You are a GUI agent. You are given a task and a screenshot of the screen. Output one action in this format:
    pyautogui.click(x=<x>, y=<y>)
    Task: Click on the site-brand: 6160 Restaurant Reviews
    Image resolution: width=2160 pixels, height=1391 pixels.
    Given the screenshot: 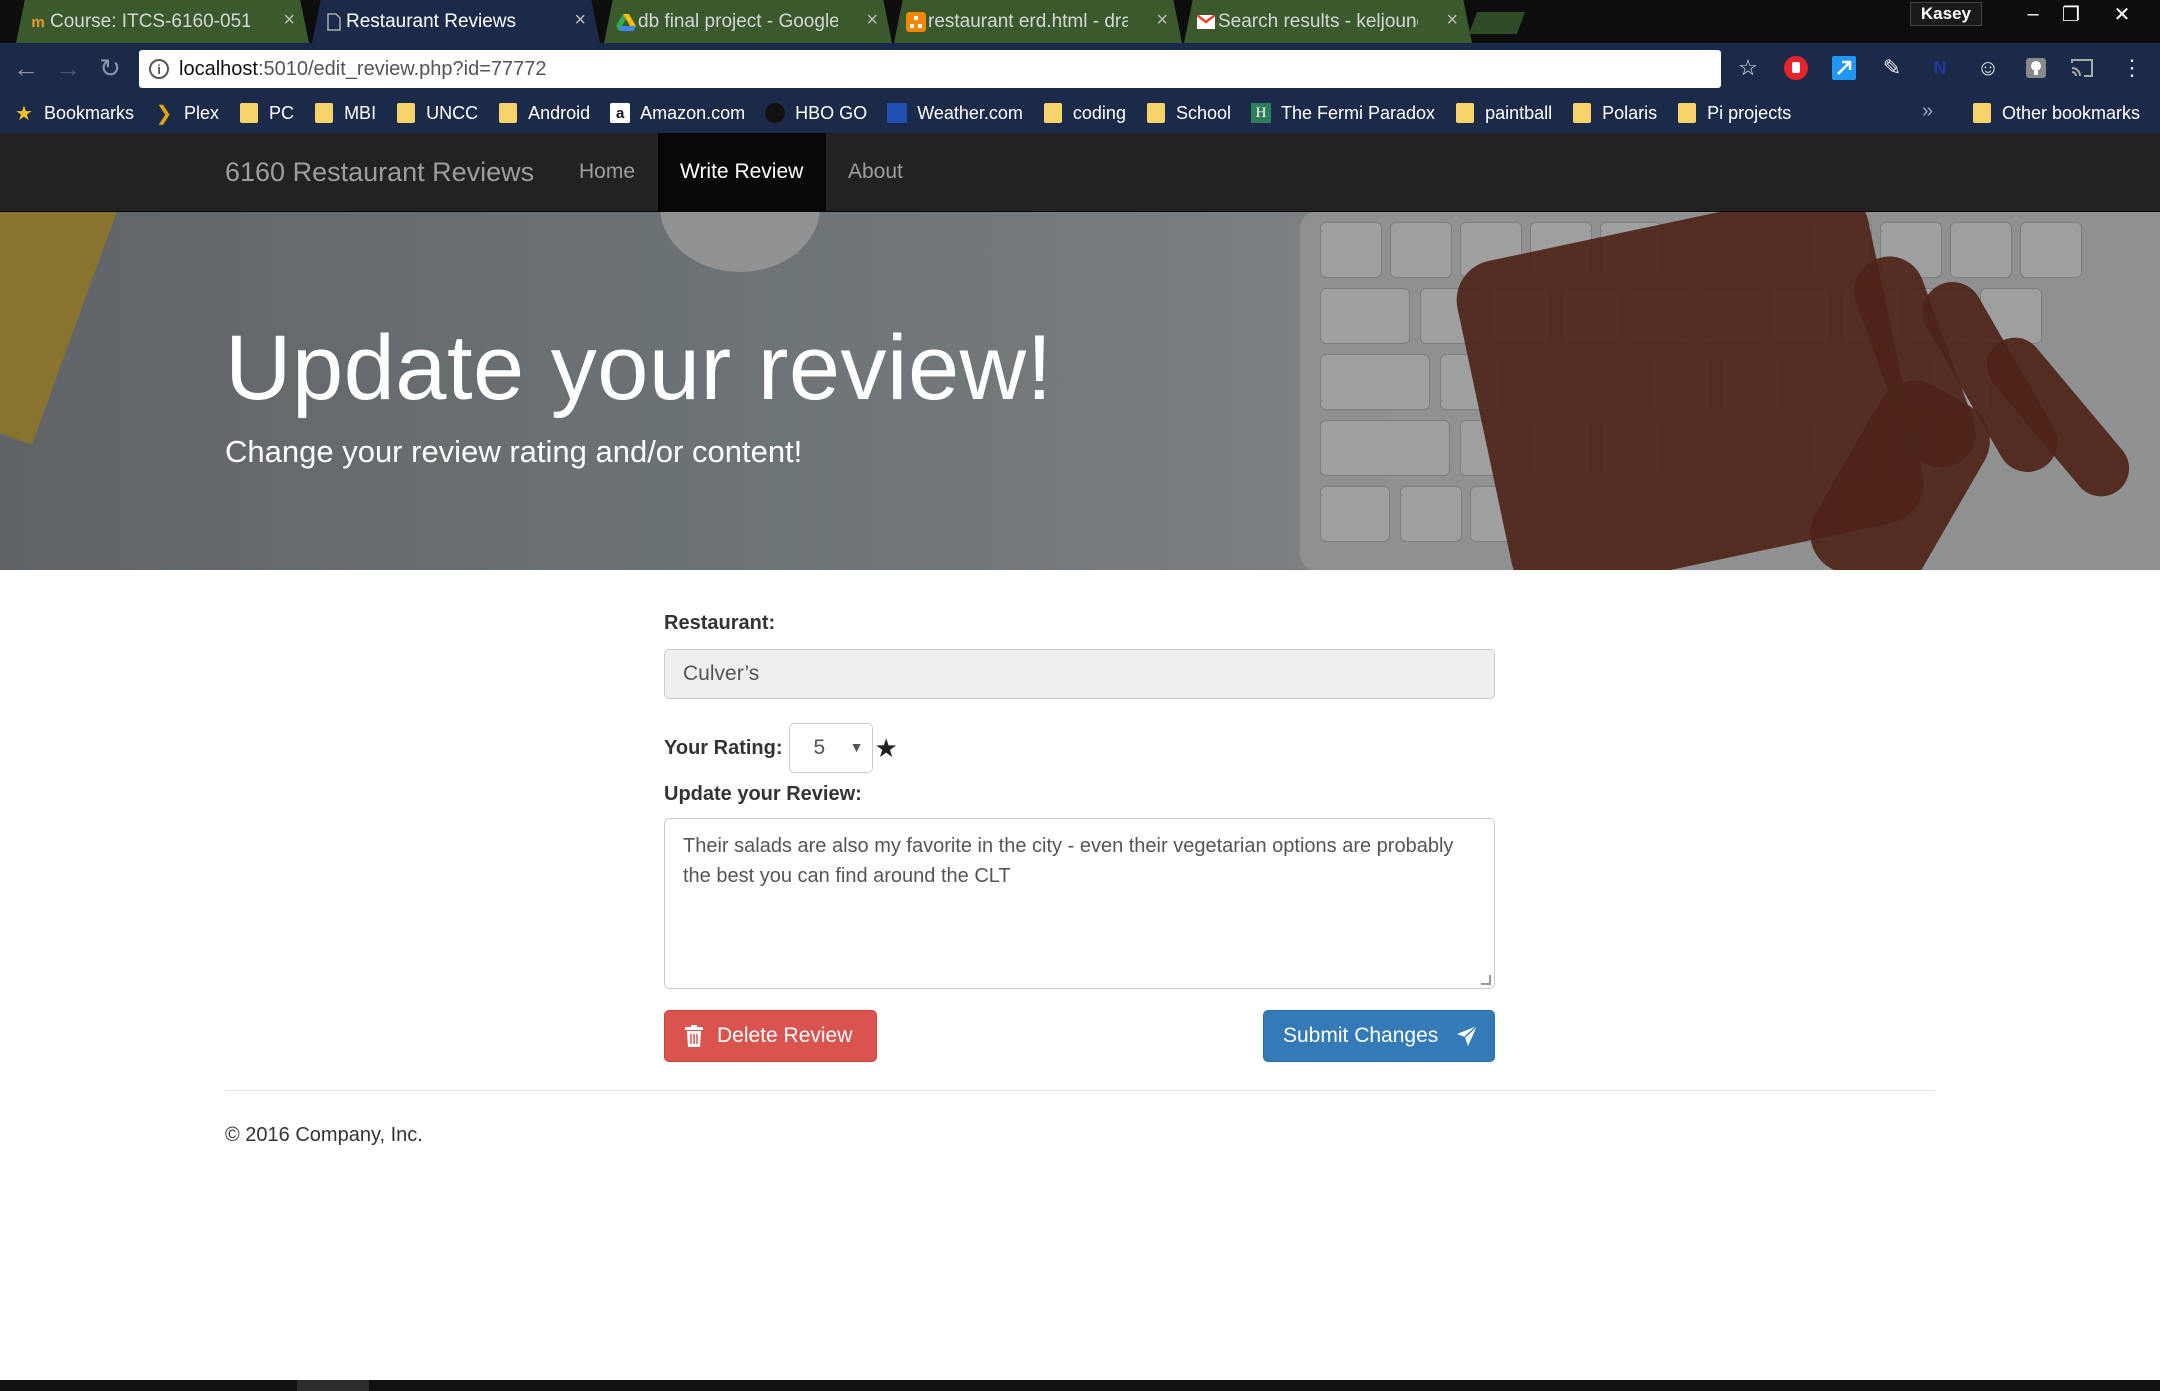 What is the action you would take?
    pyautogui.click(x=379, y=172)
    